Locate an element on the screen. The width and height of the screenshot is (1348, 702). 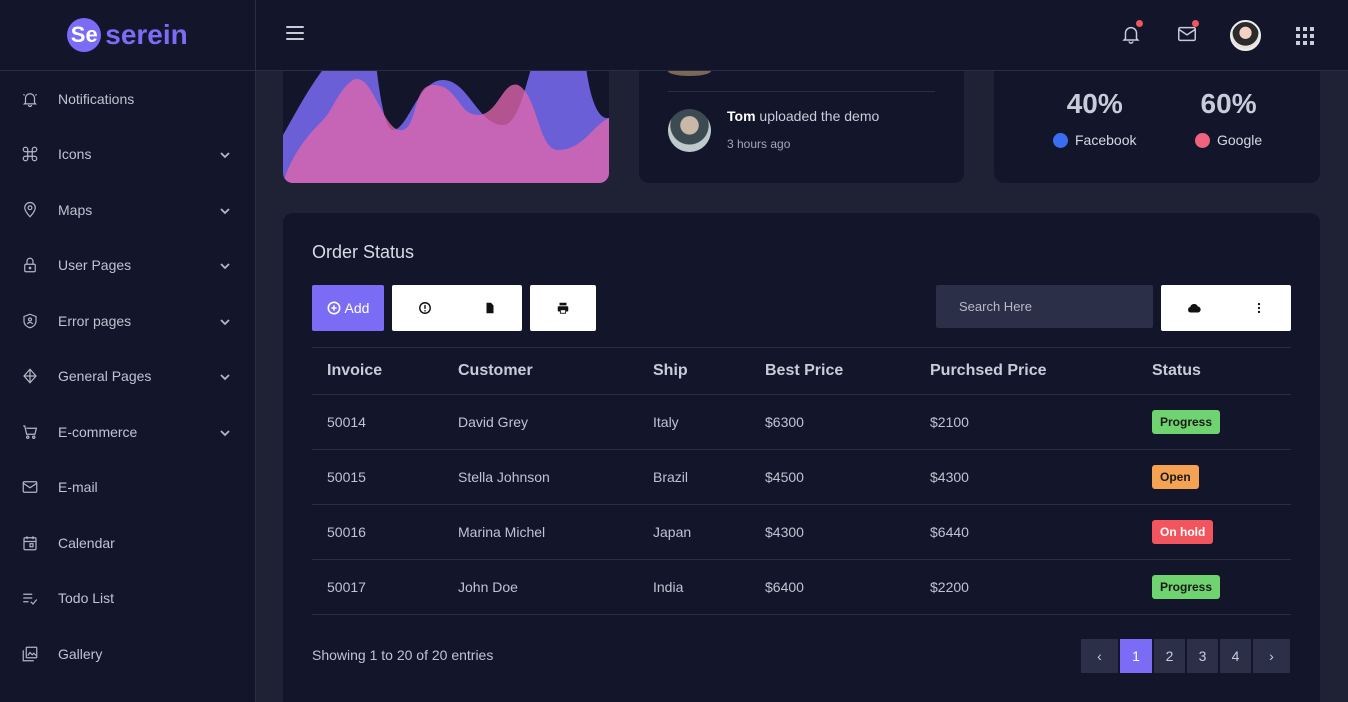
pagination: ‹ 1 2 3 4 › is located at coordinates (1185, 656).